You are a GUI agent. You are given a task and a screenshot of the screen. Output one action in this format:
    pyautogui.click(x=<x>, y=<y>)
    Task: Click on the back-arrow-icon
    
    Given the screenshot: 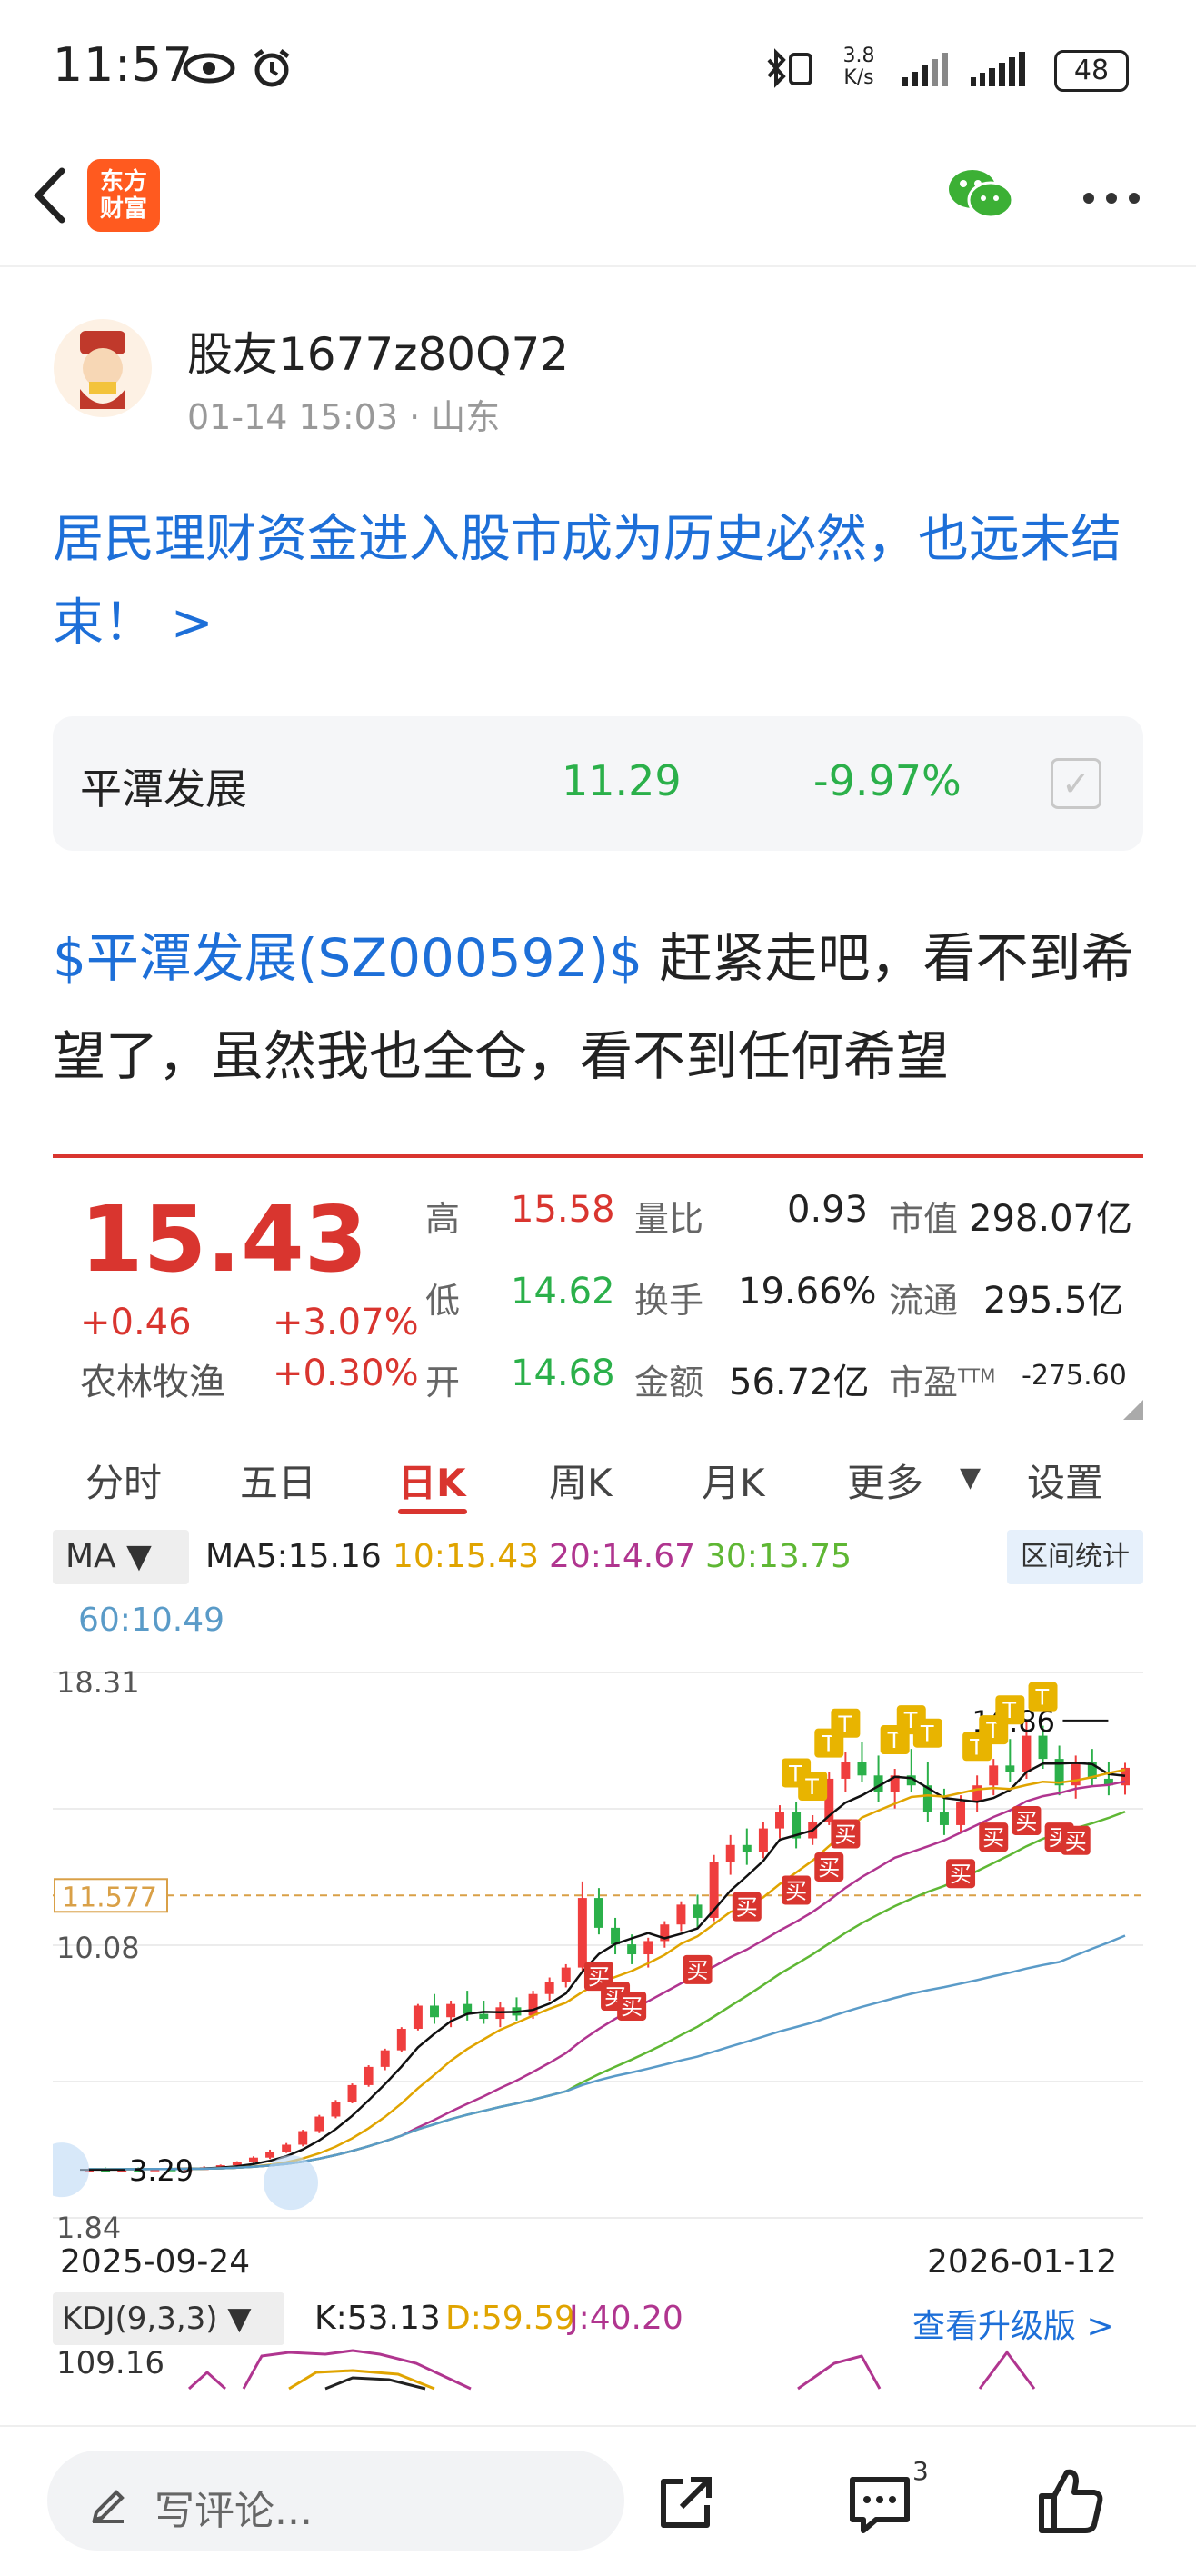 What is the action you would take?
    pyautogui.click(x=50, y=195)
    